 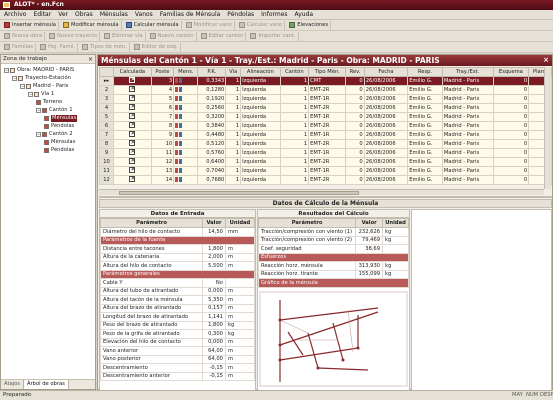 I want to click on column-header: Mens., so click(x=186, y=72).